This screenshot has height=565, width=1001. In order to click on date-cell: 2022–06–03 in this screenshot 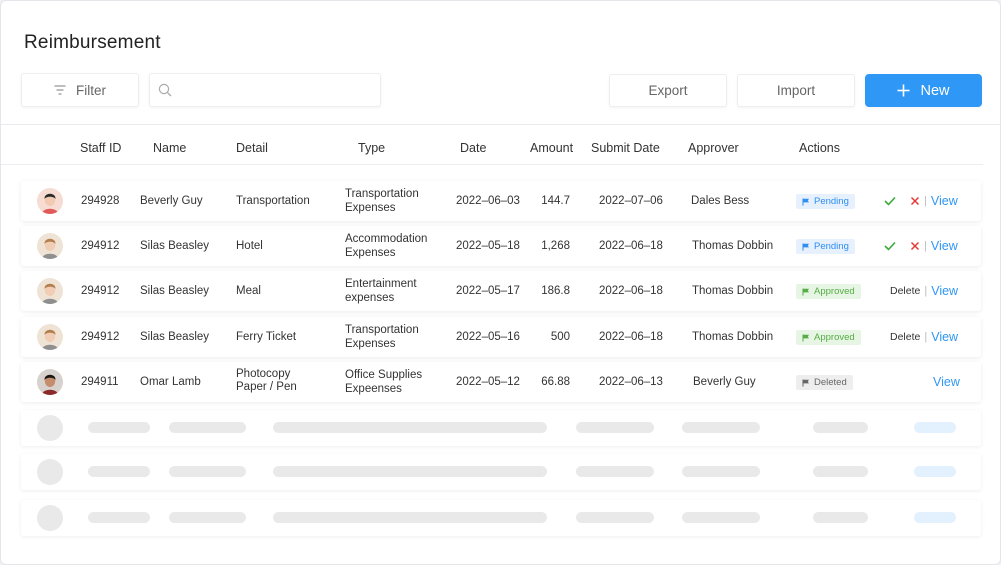, I will do `click(488, 201)`.